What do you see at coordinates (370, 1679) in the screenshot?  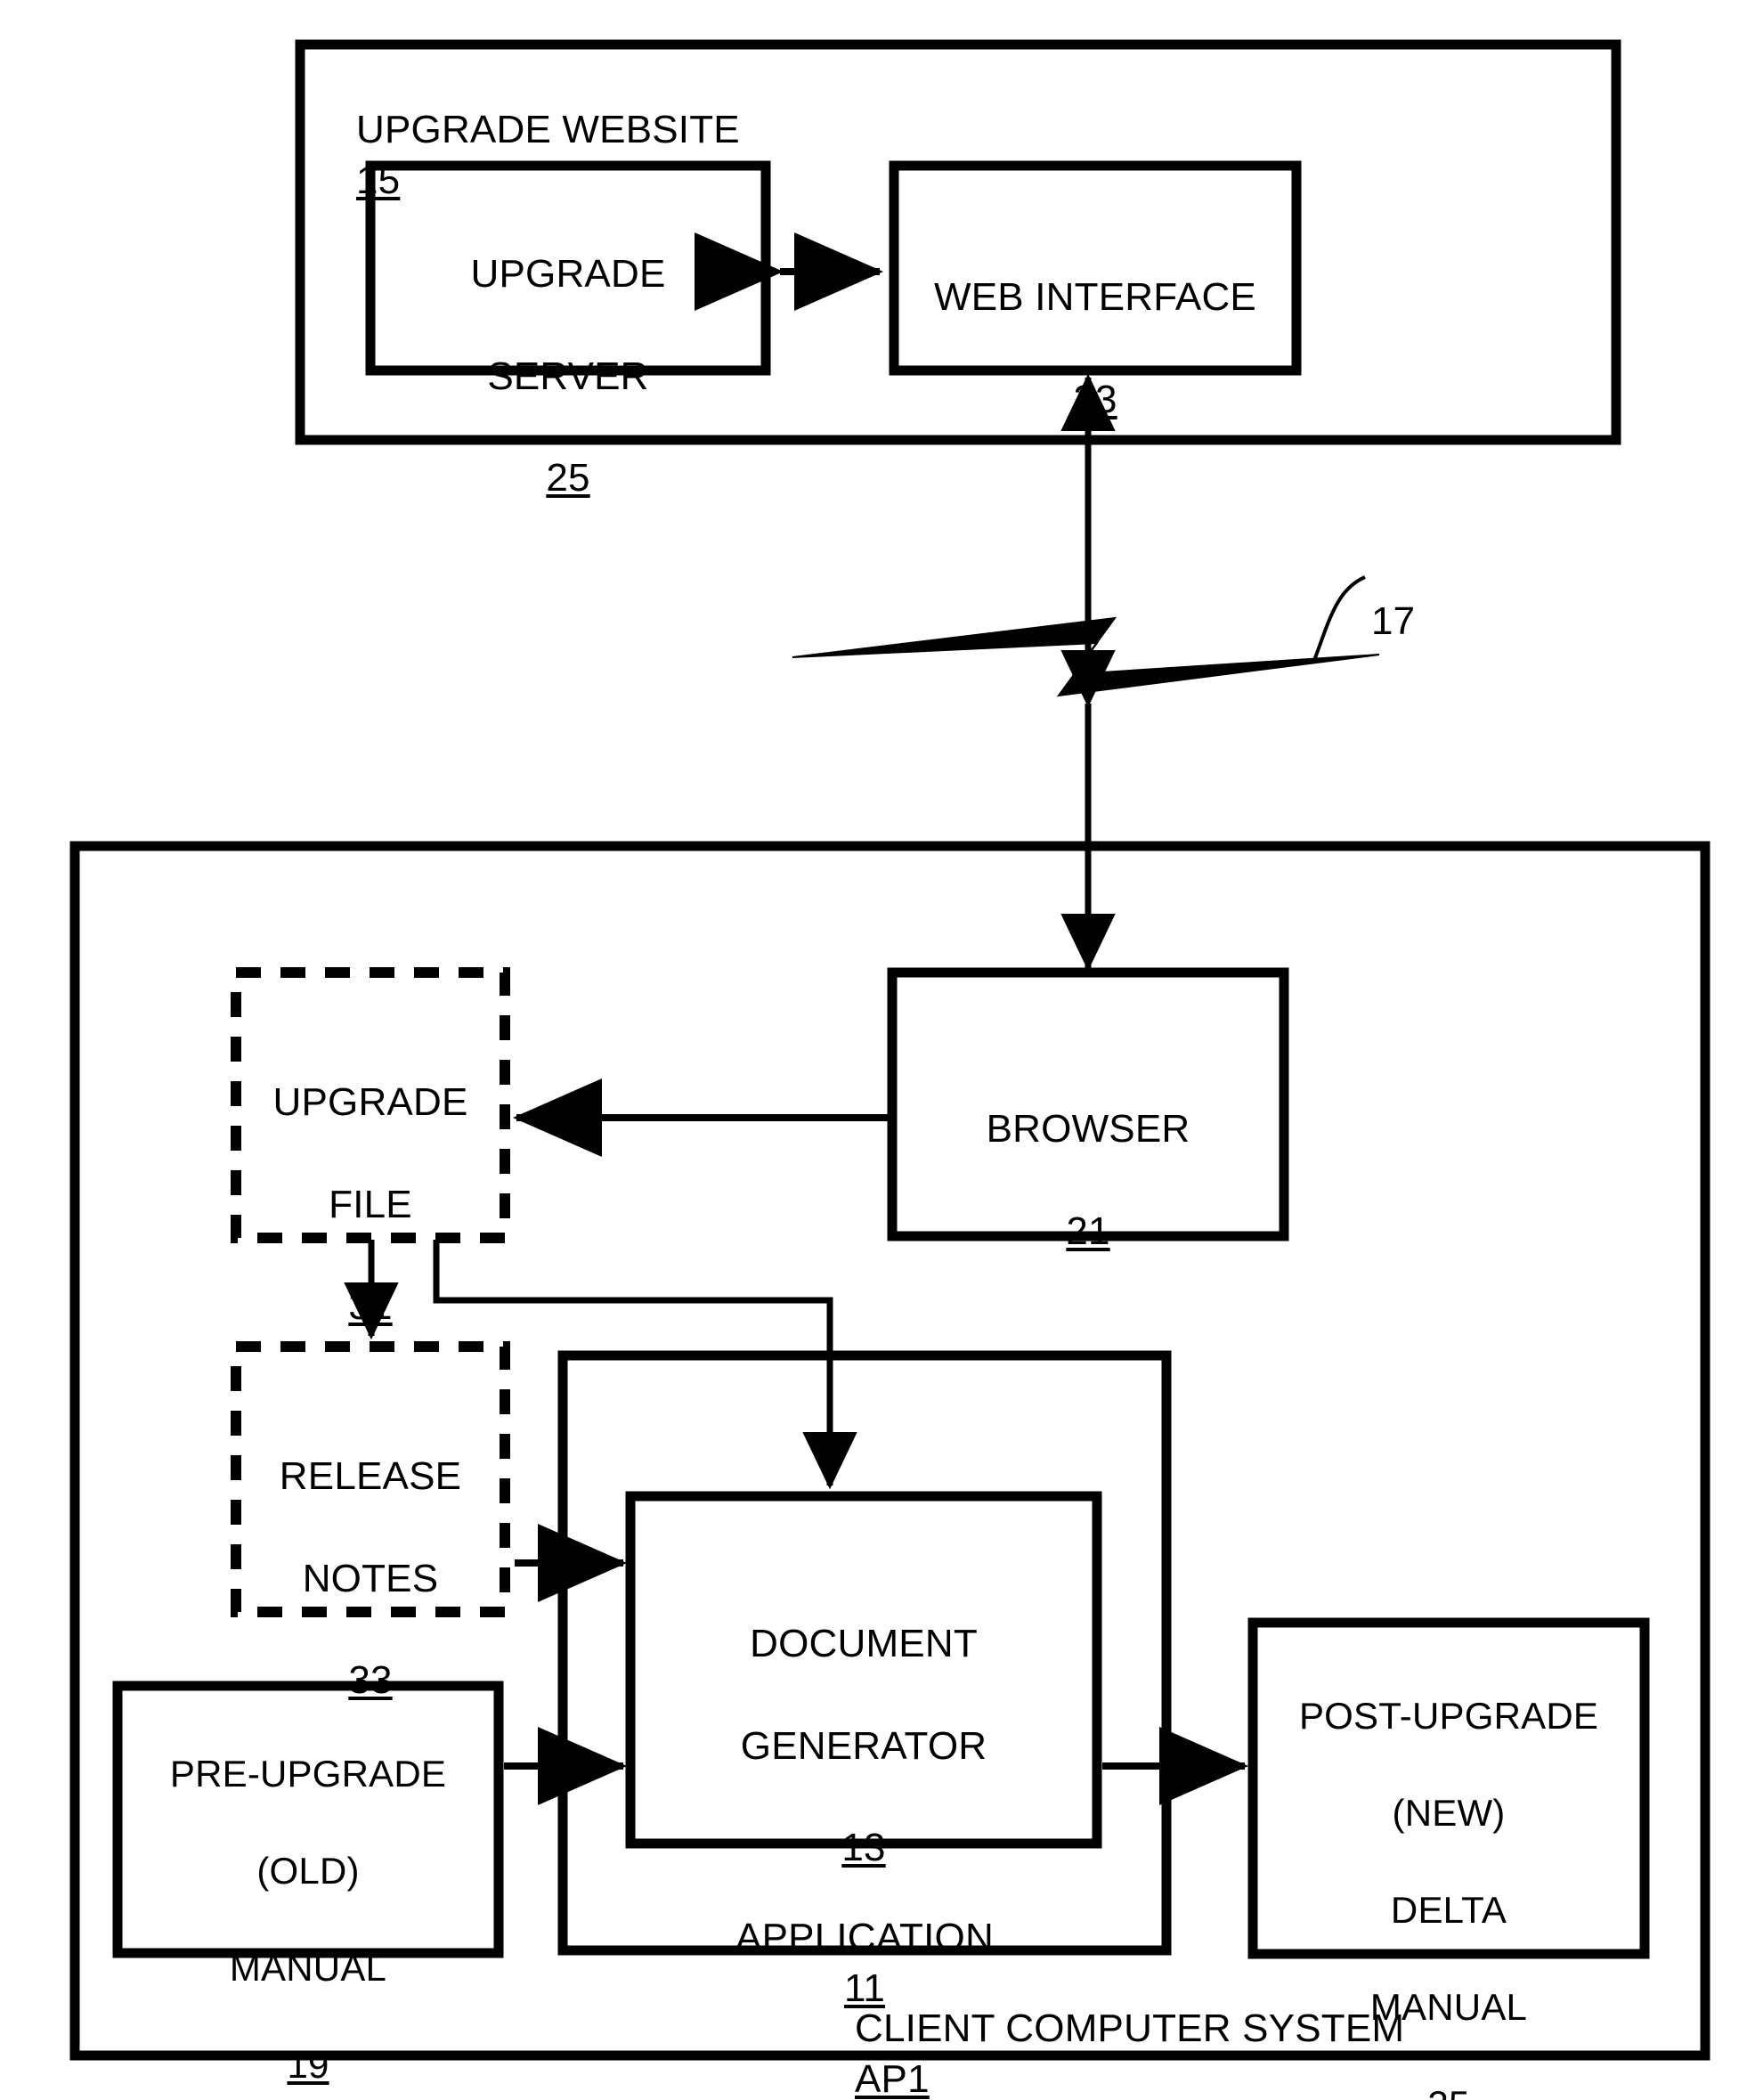 I see `release-notes-ref: 33` at bounding box center [370, 1679].